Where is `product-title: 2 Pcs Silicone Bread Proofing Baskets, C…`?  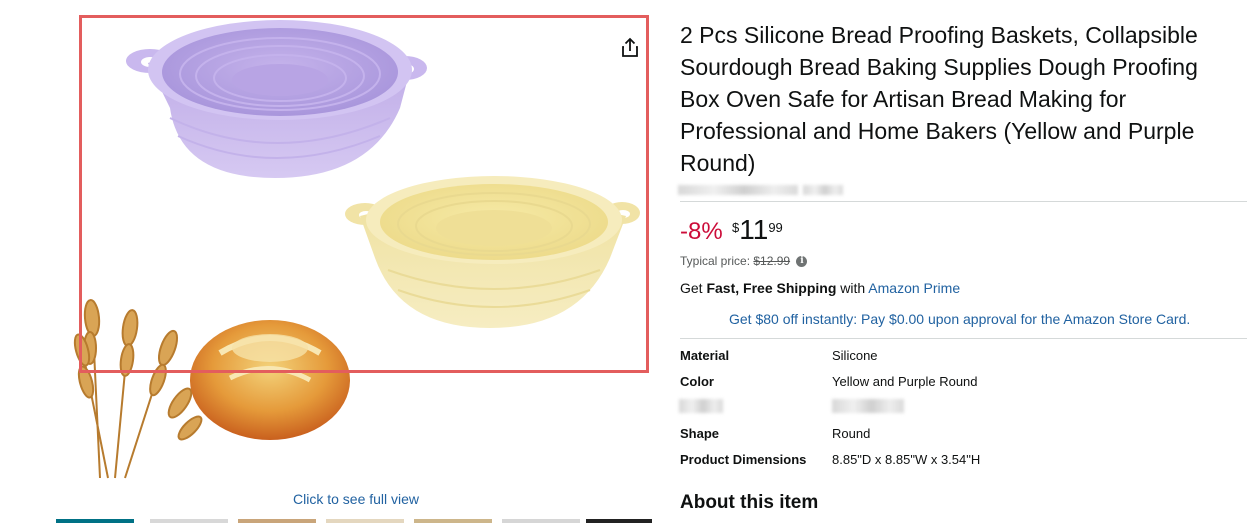 product-title: 2 Pcs Silicone Bread Proofing Baskets, C… is located at coordinates (939, 99).